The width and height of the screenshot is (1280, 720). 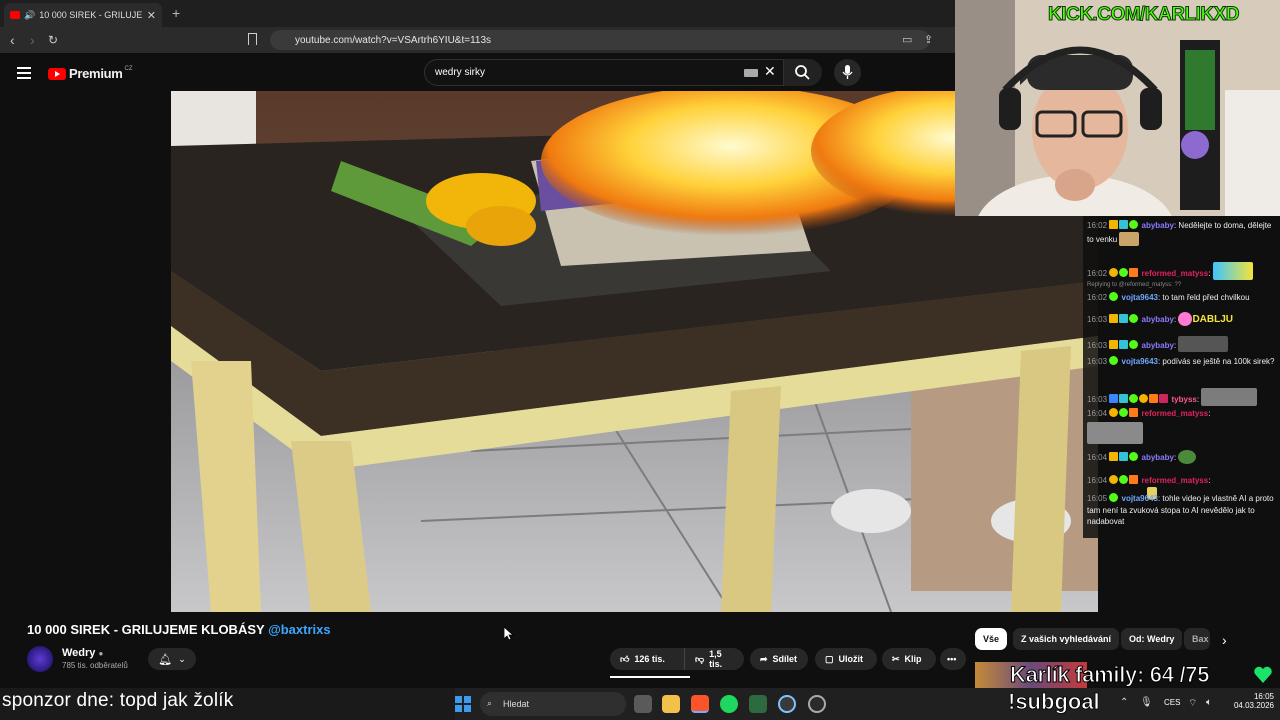 I want to click on save-button: ▢ Uložit, so click(x=846, y=659).